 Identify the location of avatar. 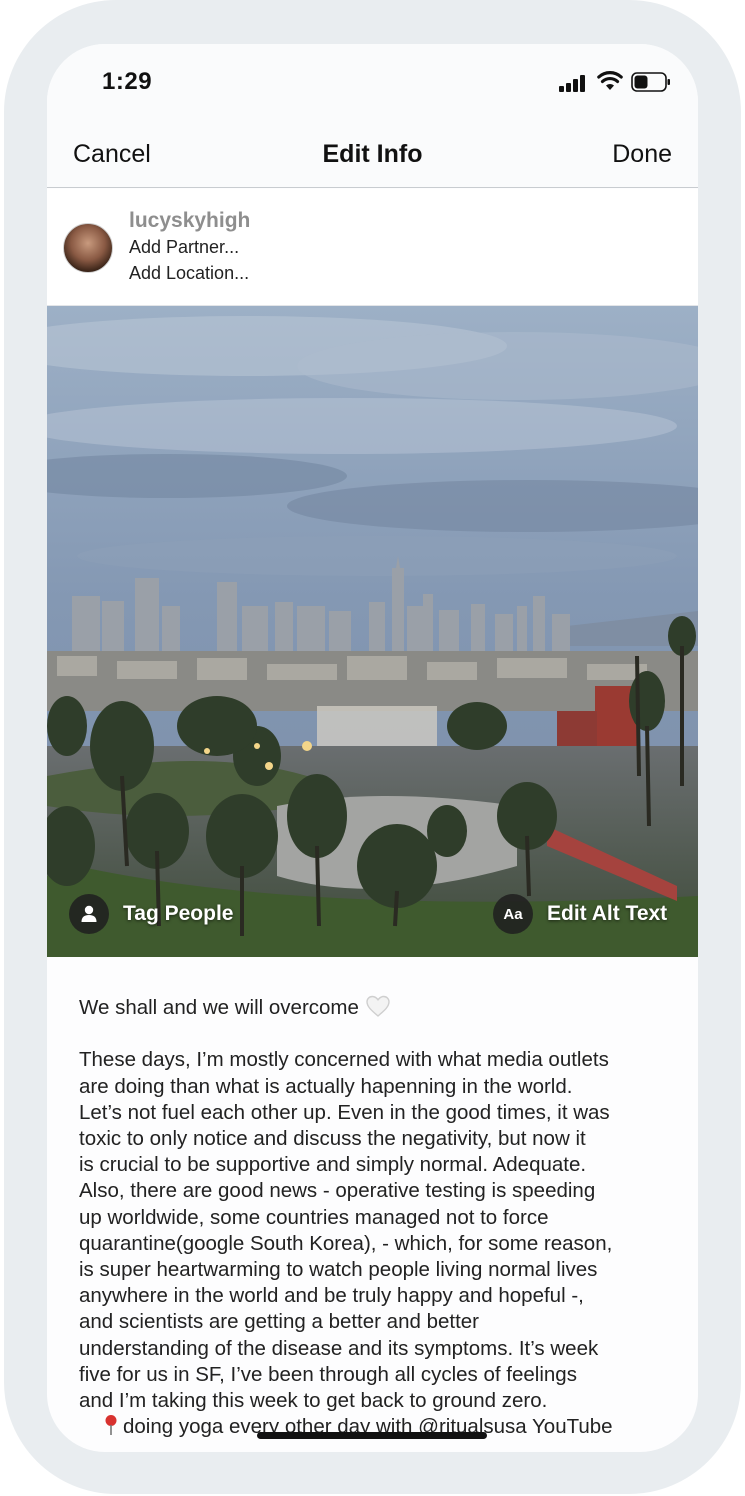
(88, 248).